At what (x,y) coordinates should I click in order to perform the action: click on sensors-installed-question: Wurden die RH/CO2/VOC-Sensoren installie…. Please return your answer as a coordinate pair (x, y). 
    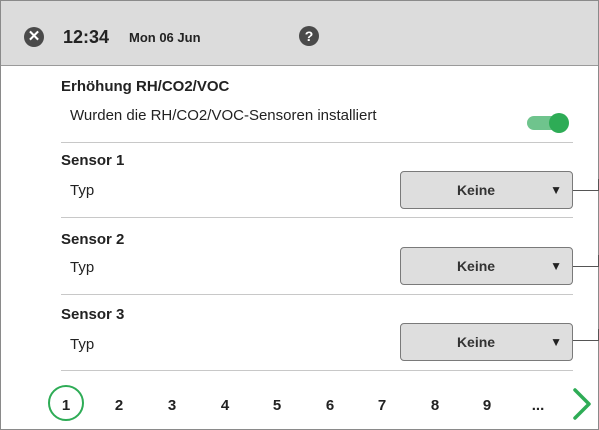
    Looking at the image, I should click on (223, 115).